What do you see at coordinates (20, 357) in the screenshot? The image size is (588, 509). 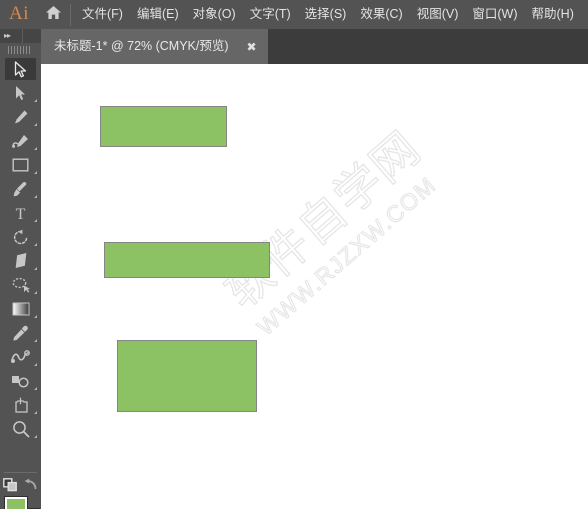 I see `blend-tool` at bounding box center [20, 357].